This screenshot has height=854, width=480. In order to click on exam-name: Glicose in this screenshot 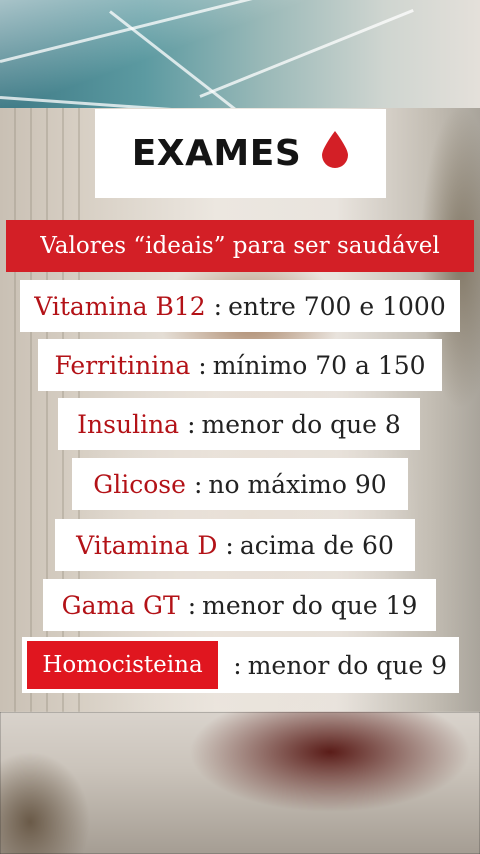, I will do `click(139, 484)`.